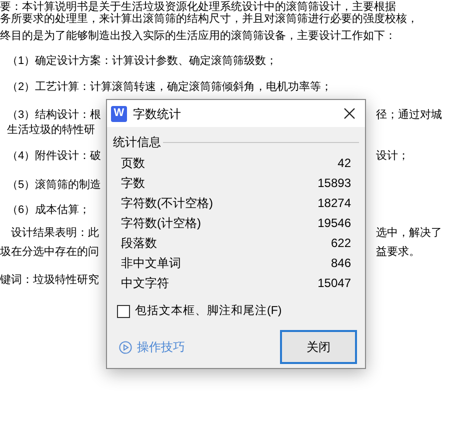 This screenshot has height=427, width=464. What do you see at coordinates (123, 311) in the screenshot?
I see `checkbox` at bounding box center [123, 311].